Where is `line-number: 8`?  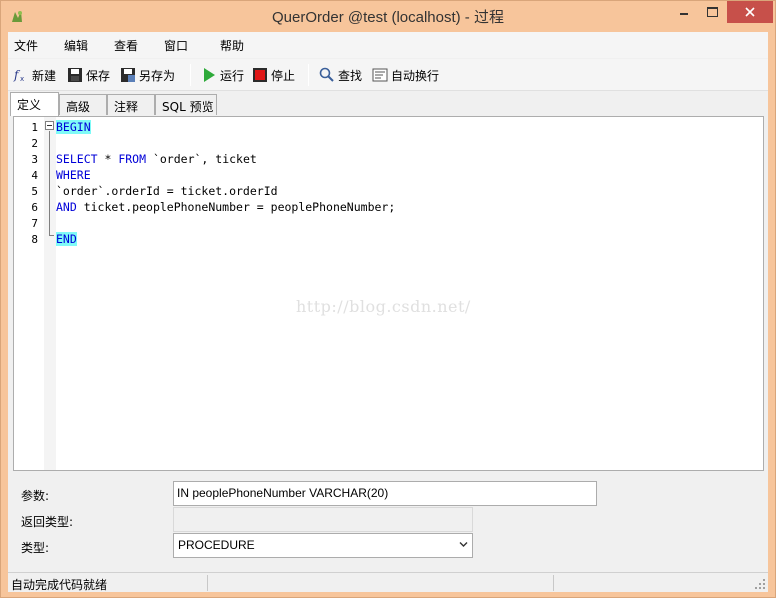 line-number: 8 is located at coordinates (34, 239).